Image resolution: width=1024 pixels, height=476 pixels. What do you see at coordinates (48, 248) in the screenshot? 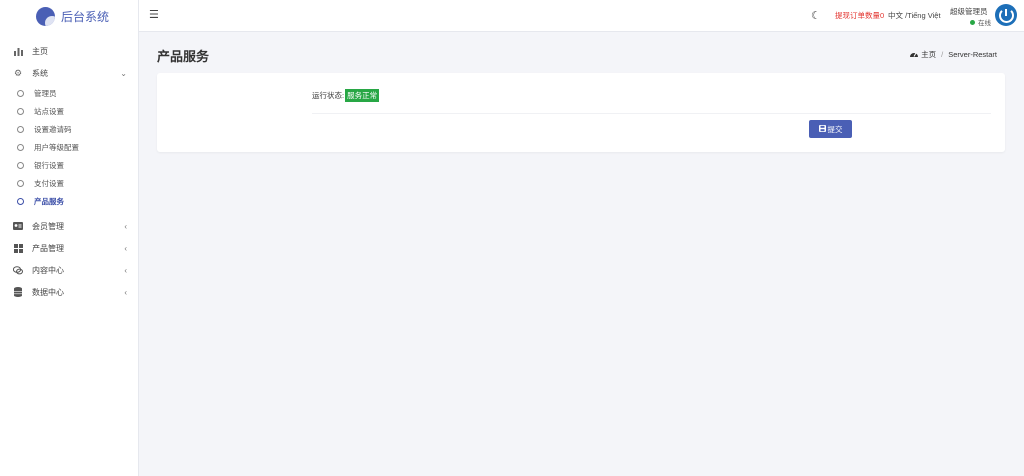
I see `sidebar-item-label: 产品管理` at bounding box center [48, 248].